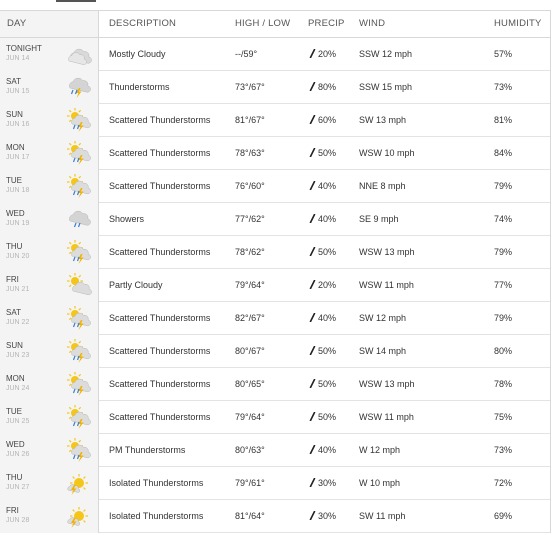  I want to click on day-name: MON, so click(15, 378).